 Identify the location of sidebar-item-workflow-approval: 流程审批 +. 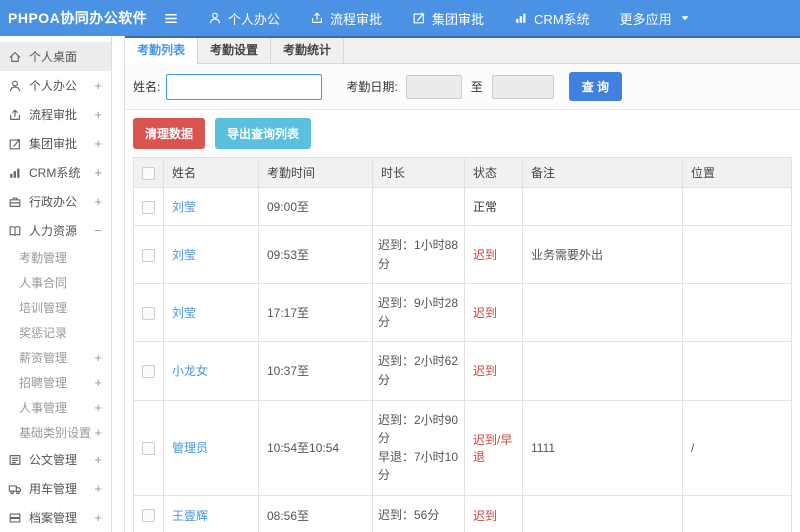
(55, 114).